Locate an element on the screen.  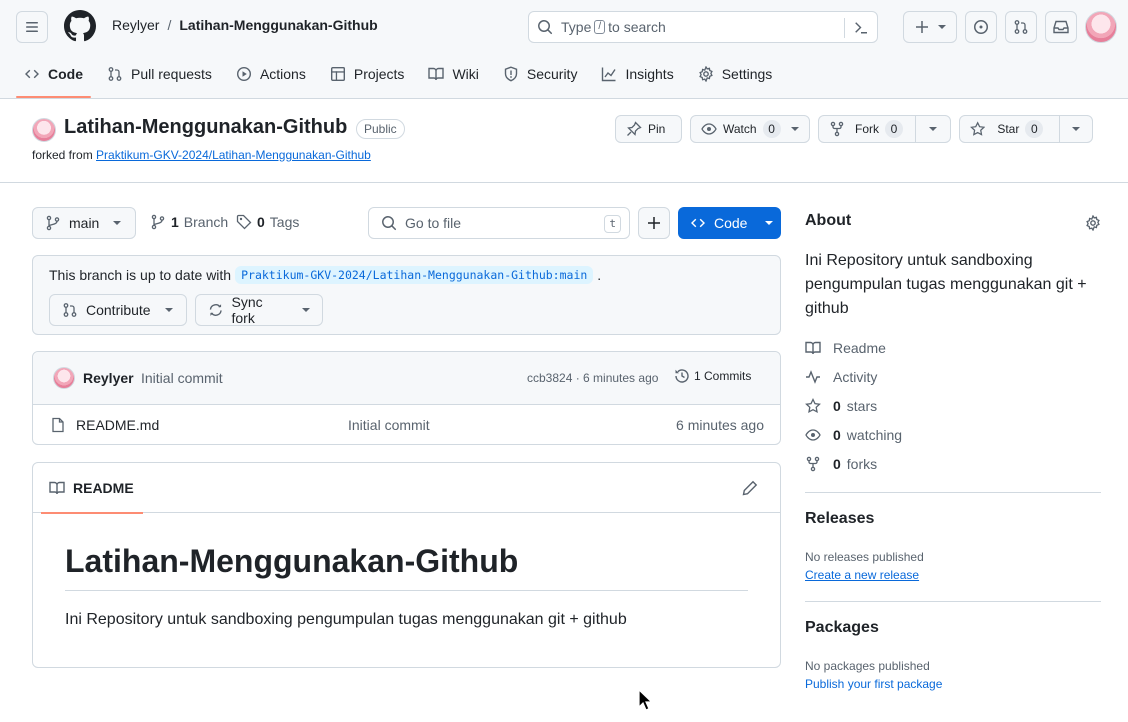
pencil-icon is located at coordinates (750, 488).